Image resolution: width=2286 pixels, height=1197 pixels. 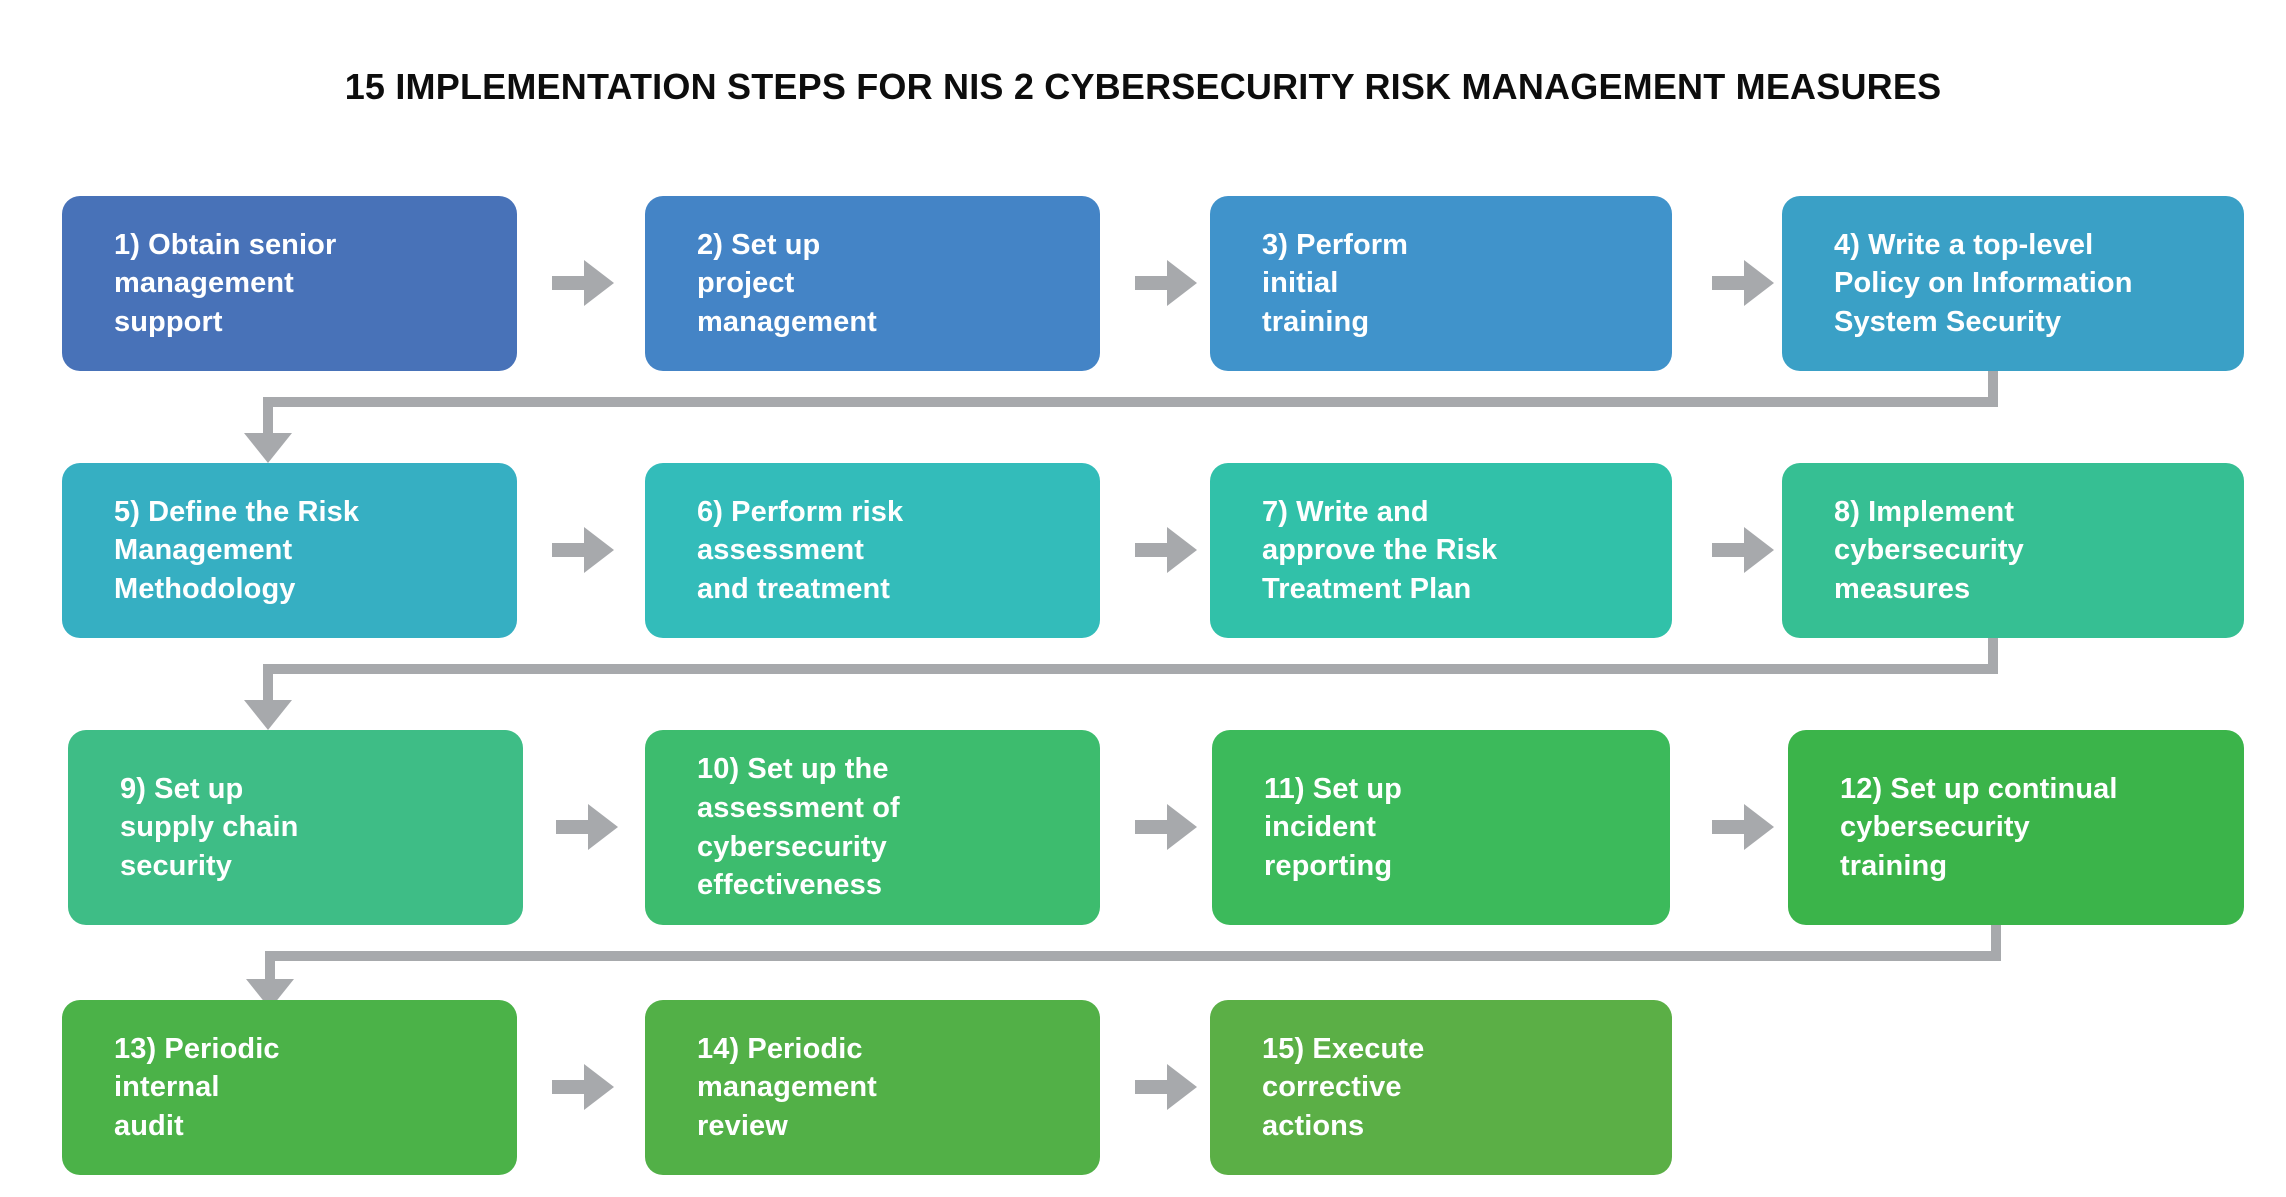 I want to click on step-label-15: 15) Execute corrective actions, so click(x=1343, y=1087).